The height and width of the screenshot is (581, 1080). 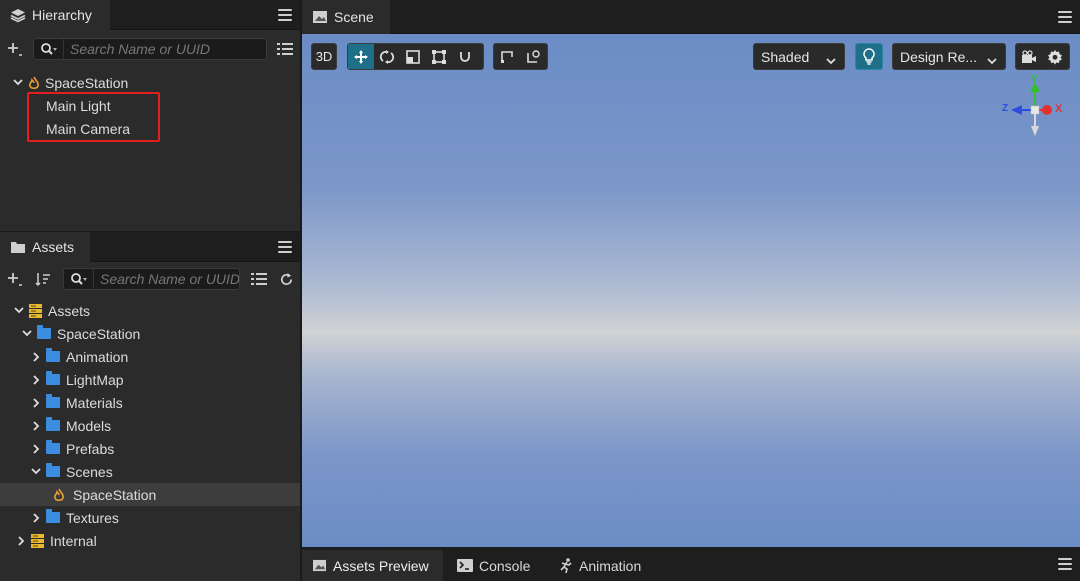 What do you see at coordinates (166, 279) in the screenshot?
I see `assets-search-input` at bounding box center [166, 279].